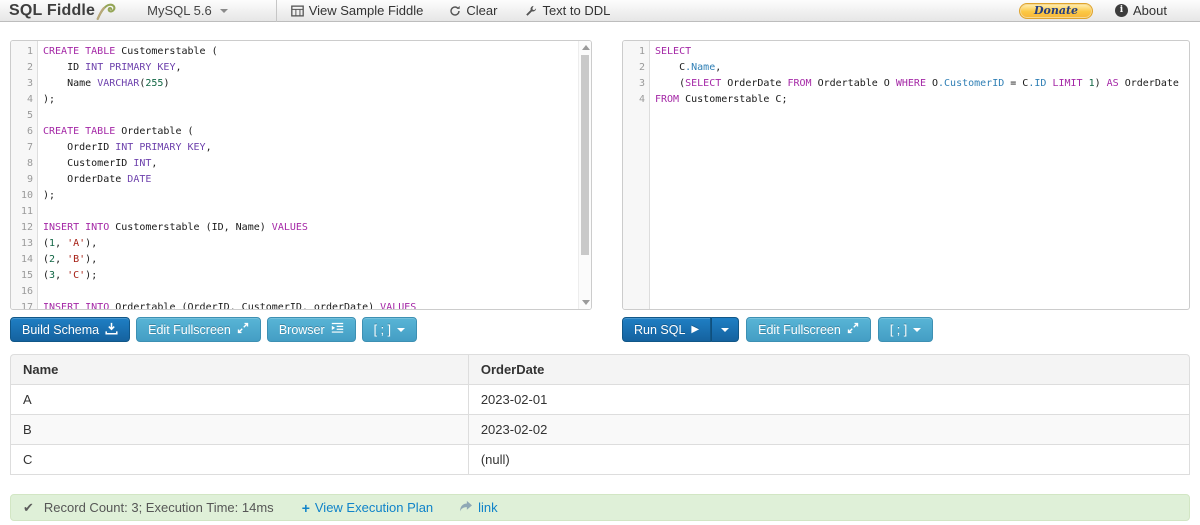 This screenshot has width=1200, height=525. Describe the element at coordinates (239, 459) in the screenshot. I see `table-cell: C` at that location.